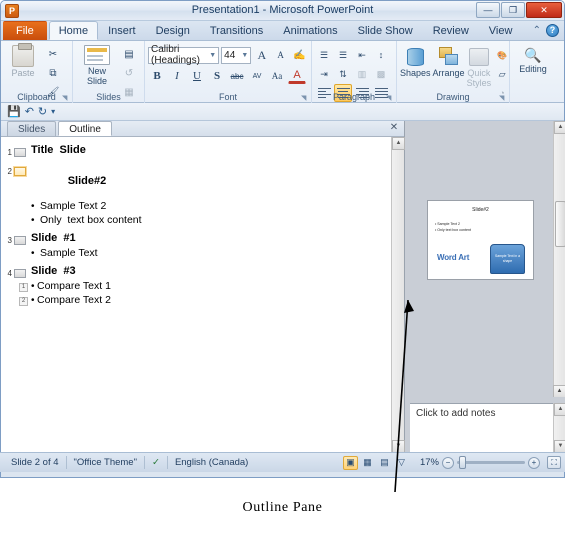 This screenshot has height=556, width=565. I want to click on maximize-button: ❐, so click(513, 10).